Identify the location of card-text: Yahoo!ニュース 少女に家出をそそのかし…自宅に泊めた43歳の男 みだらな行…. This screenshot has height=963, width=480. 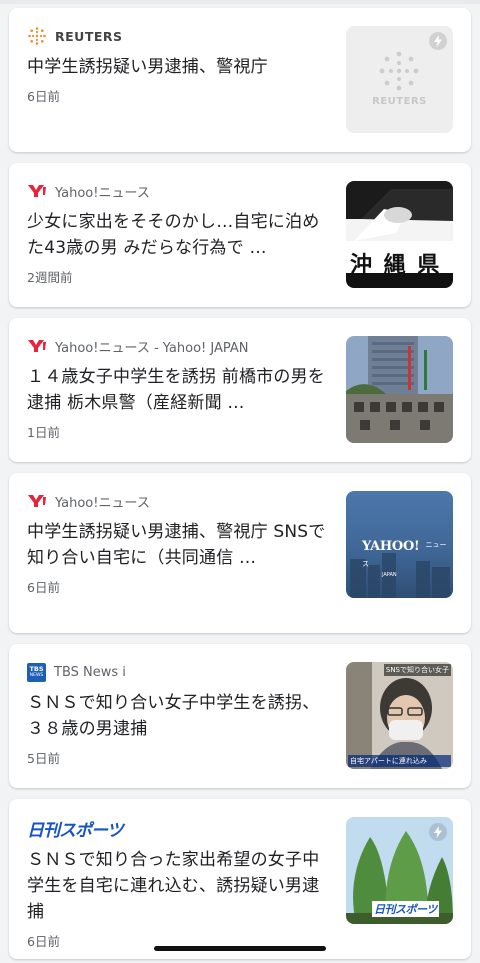
(177, 233).